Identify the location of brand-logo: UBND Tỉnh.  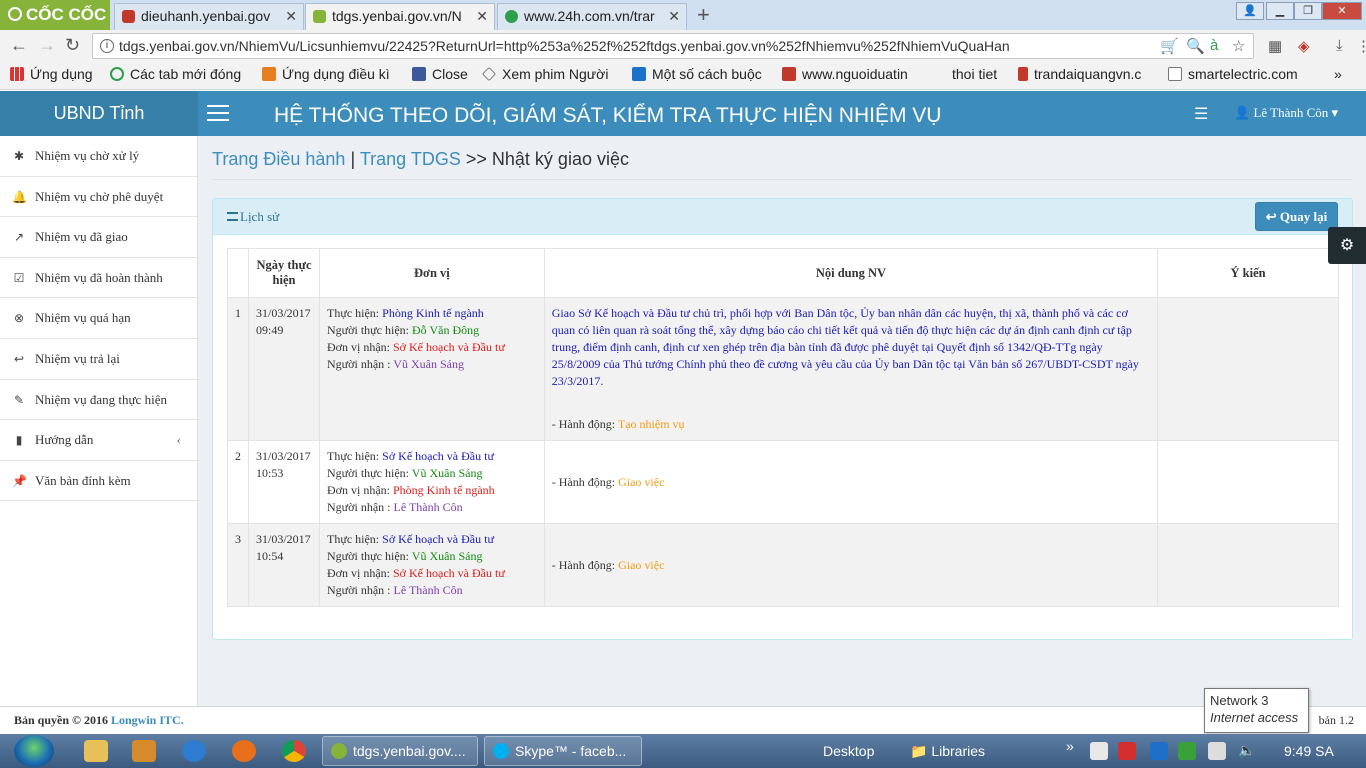
(99, 113).